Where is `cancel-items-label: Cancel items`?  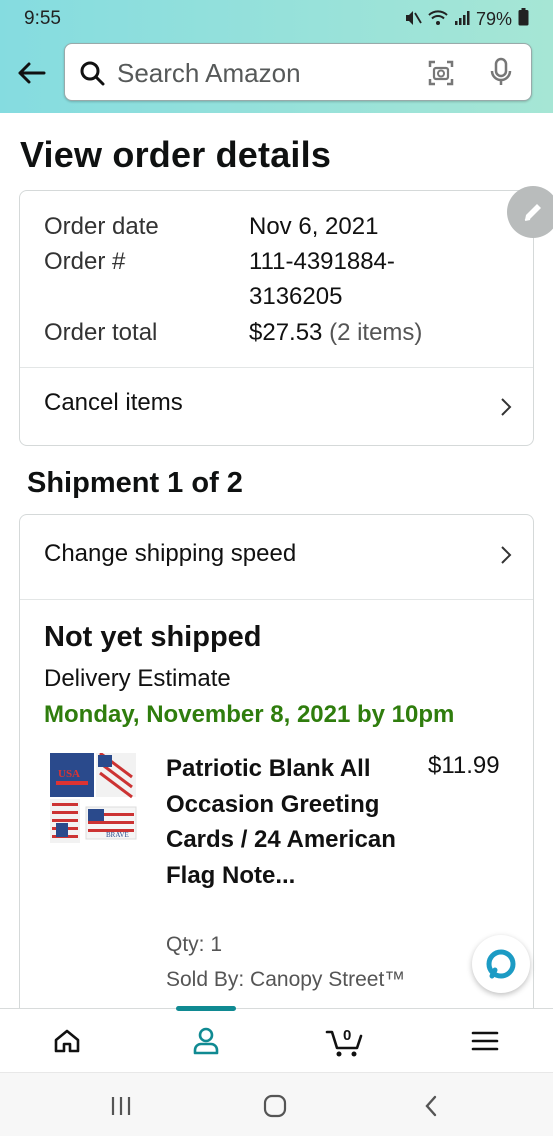 cancel-items-label: Cancel items is located at coordinates (113, 402).